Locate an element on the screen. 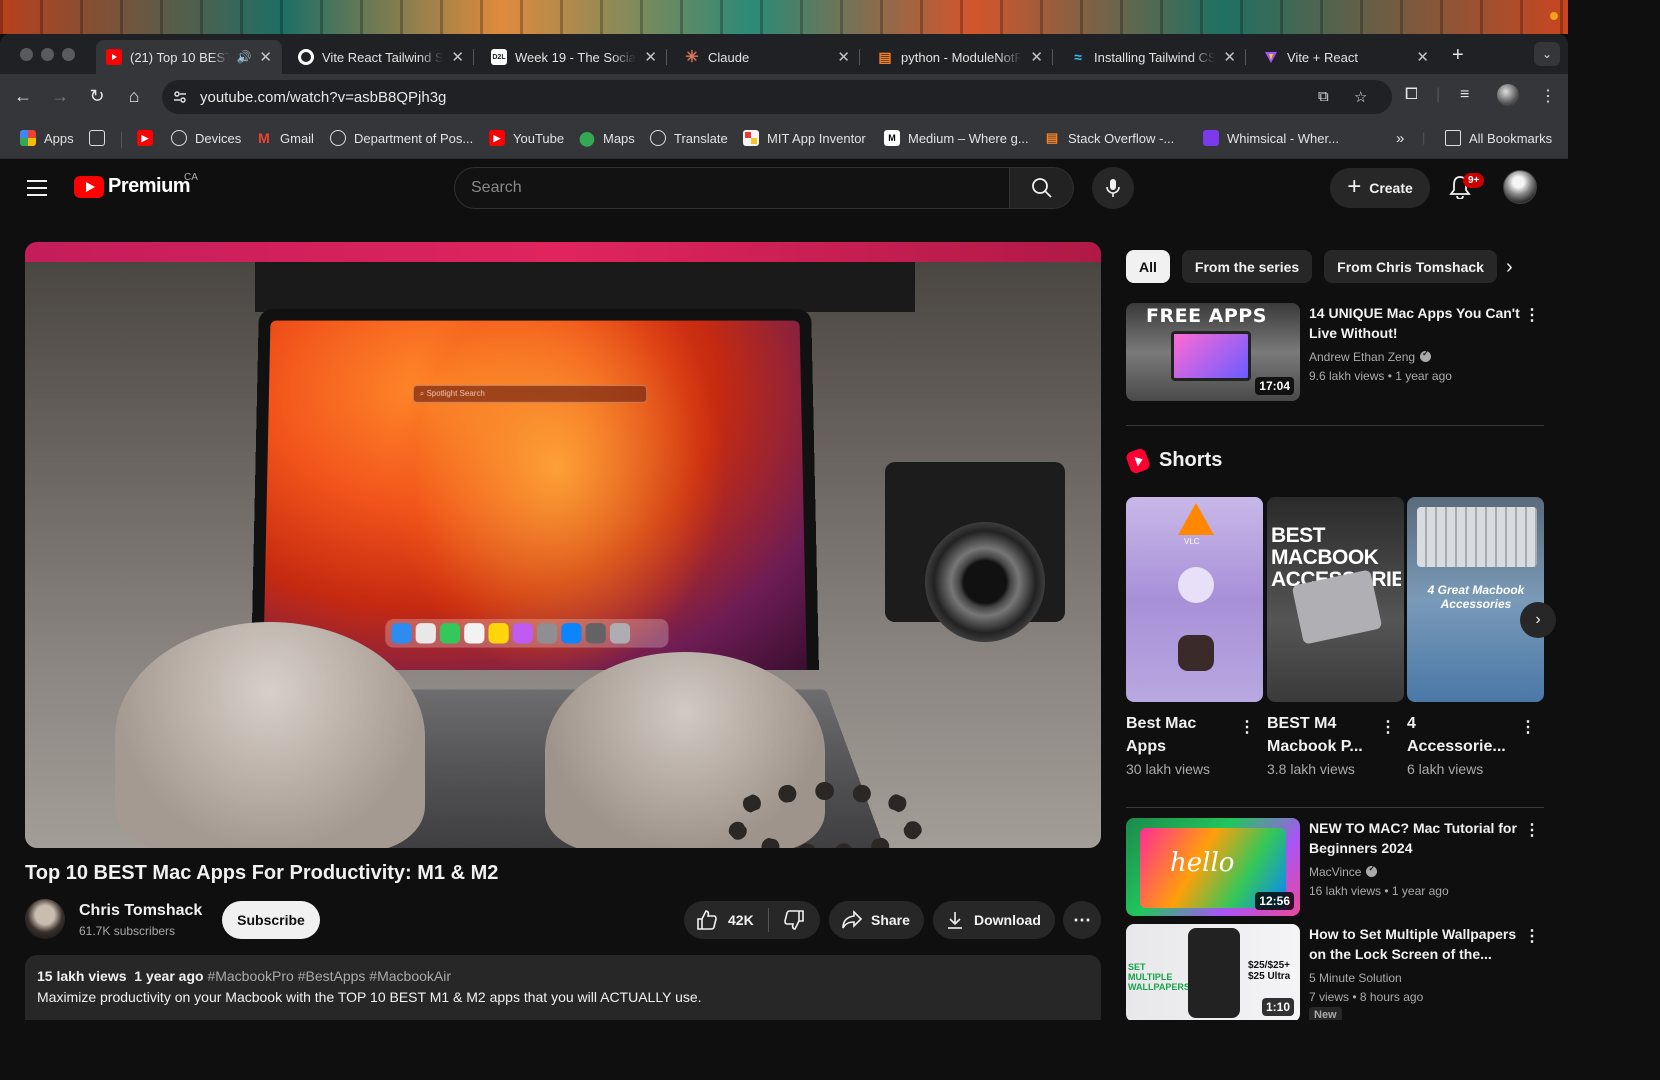  search-icon is located at coordinates (1041, 188).